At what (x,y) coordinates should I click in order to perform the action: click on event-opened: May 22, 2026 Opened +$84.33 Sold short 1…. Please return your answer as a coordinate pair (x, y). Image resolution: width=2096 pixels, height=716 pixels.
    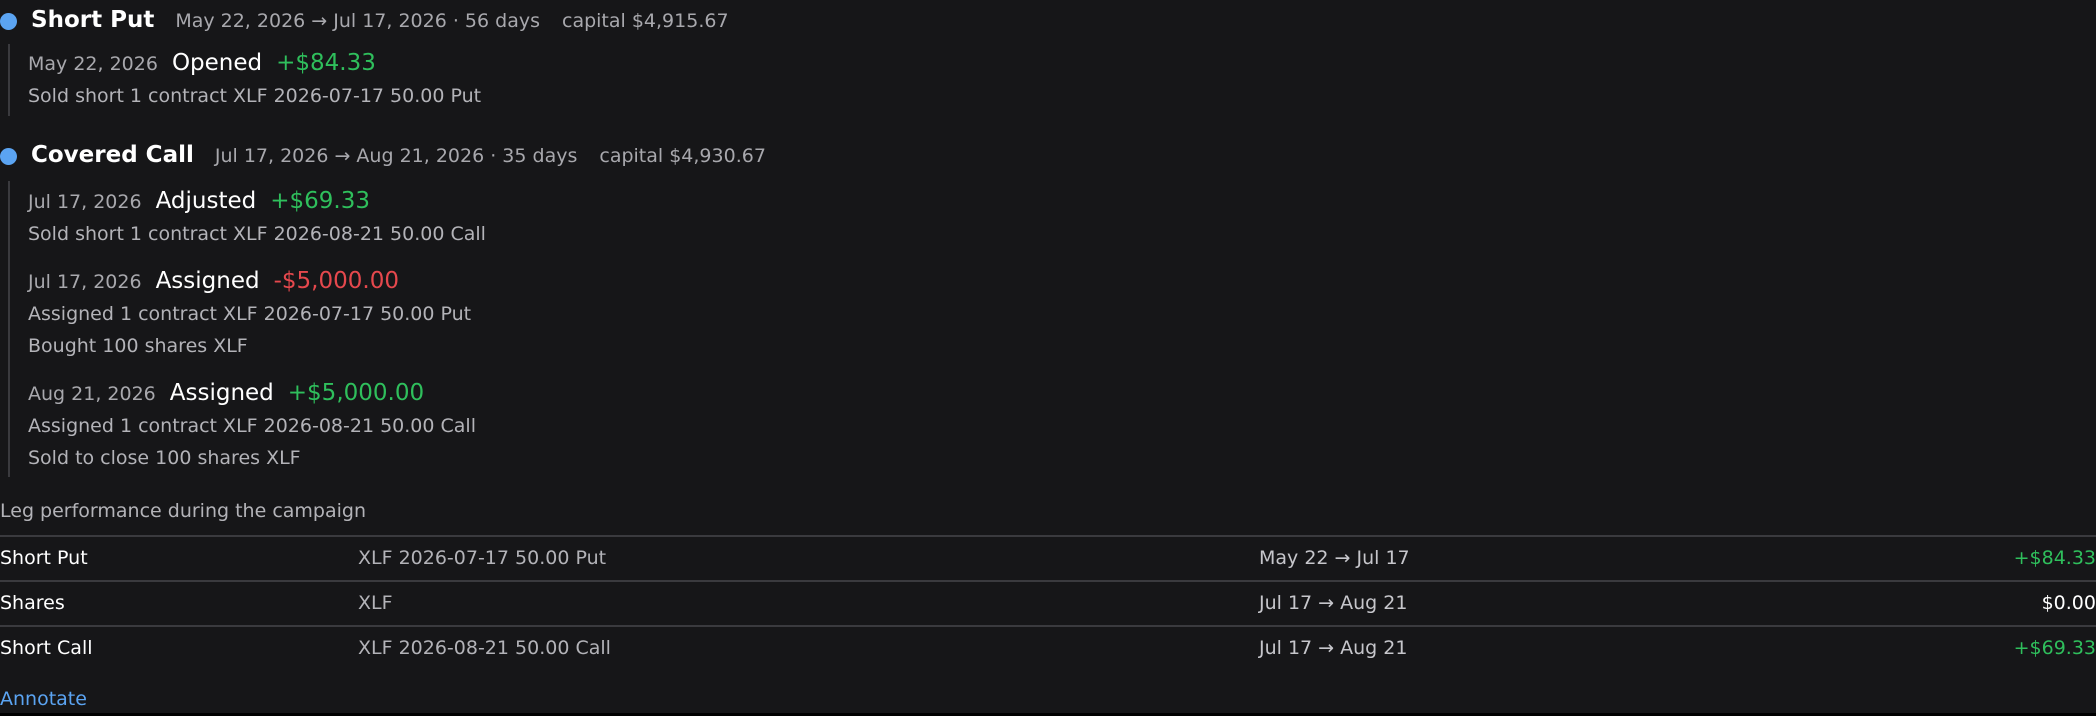
    Looking at the image, I should click on (254, 79).